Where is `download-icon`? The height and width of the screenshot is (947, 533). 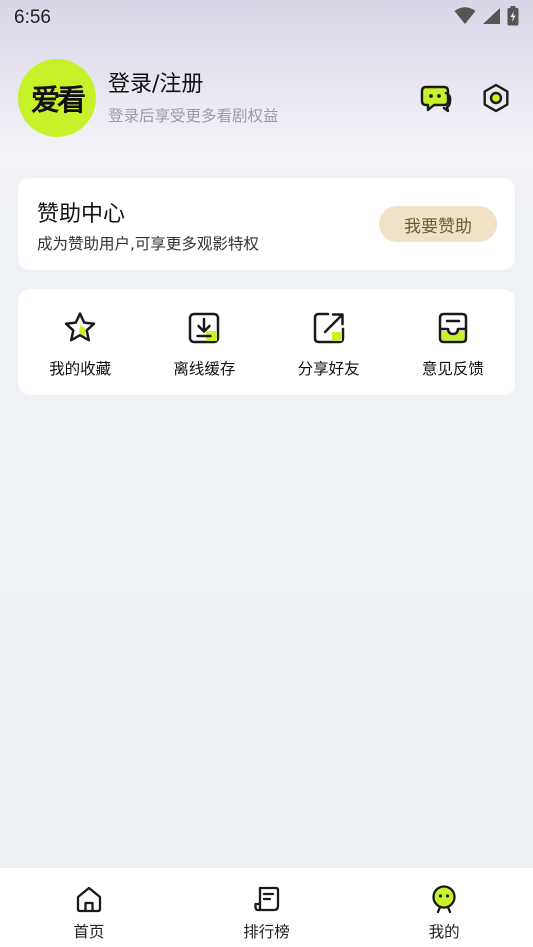
download-icon is located at coordinates (204, 328).